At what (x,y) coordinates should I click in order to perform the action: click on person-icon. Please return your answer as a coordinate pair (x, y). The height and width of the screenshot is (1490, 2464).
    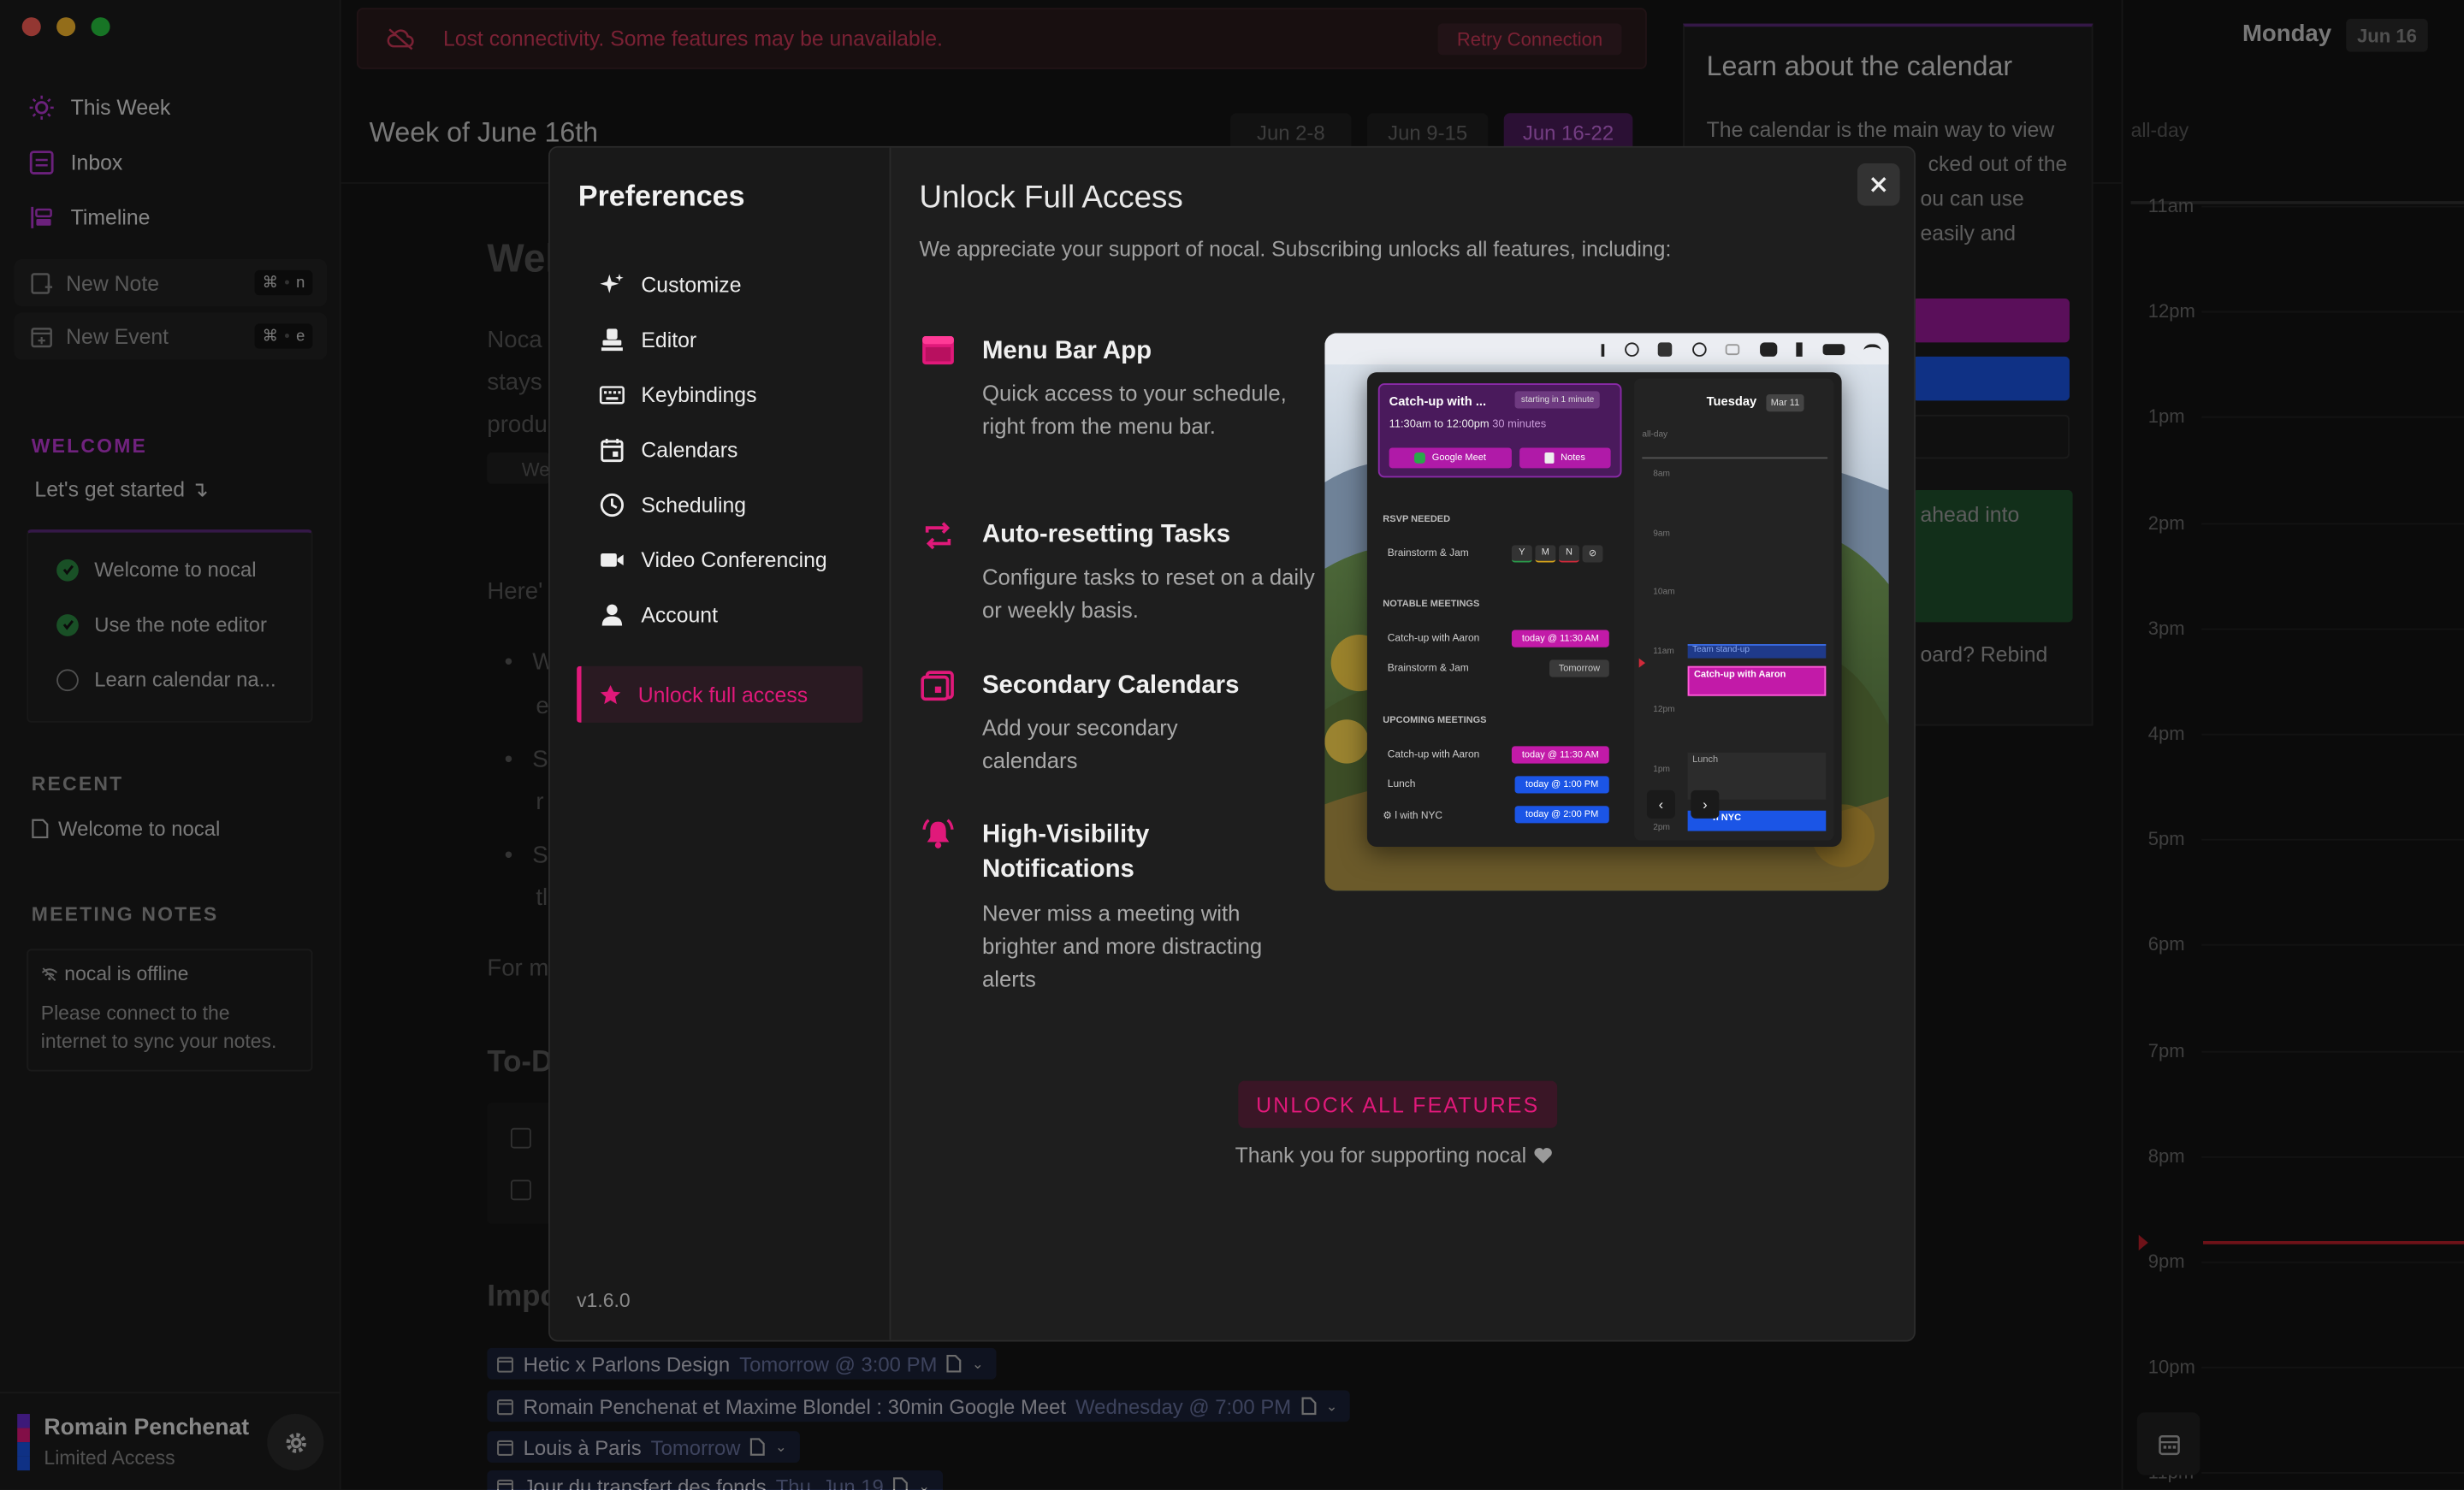
    Looking at the image, I should click on (612, 614).